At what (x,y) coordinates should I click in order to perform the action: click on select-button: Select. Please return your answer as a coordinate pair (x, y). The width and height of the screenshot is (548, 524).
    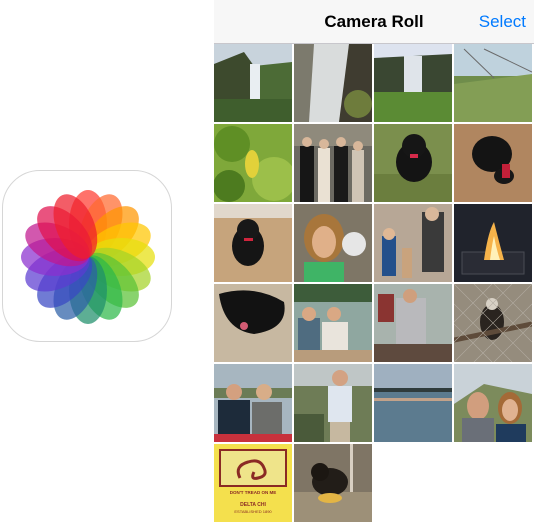
    Looking at the image, I should click on (502, 22).